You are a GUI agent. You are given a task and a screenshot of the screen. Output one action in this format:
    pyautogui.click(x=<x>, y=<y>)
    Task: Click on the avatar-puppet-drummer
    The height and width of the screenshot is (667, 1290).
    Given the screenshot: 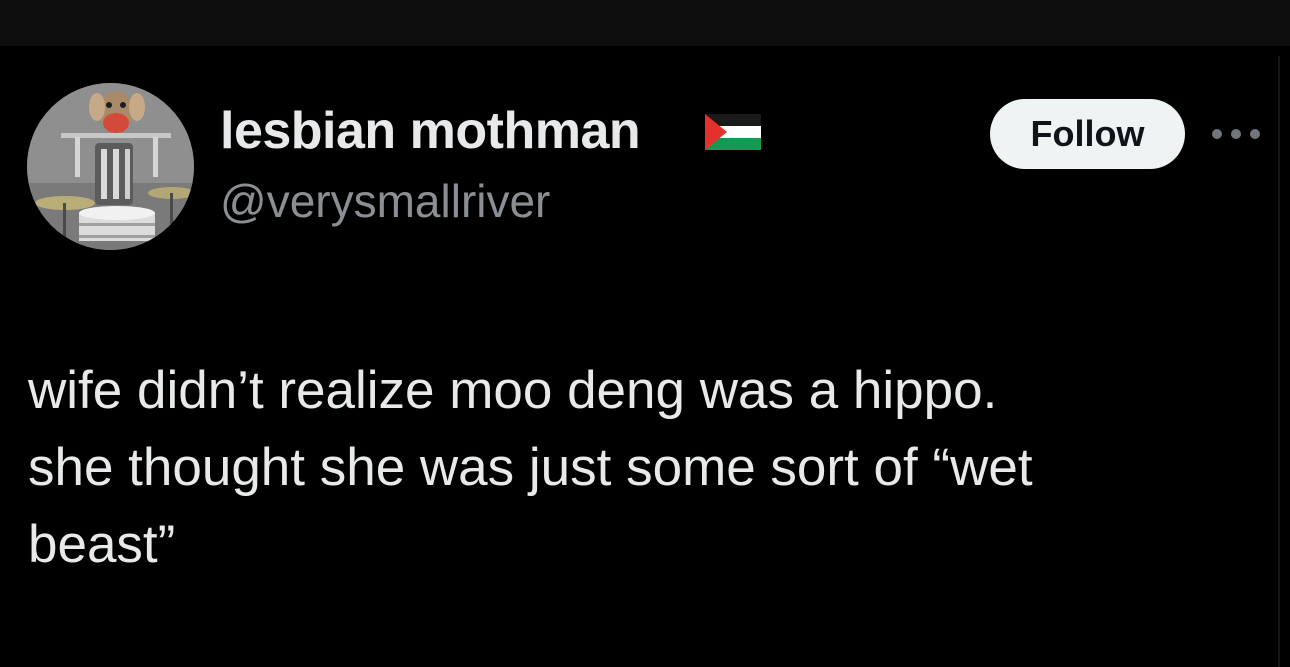 What is the action you would take?
    pyautogui.click(x=110, y=166)
    